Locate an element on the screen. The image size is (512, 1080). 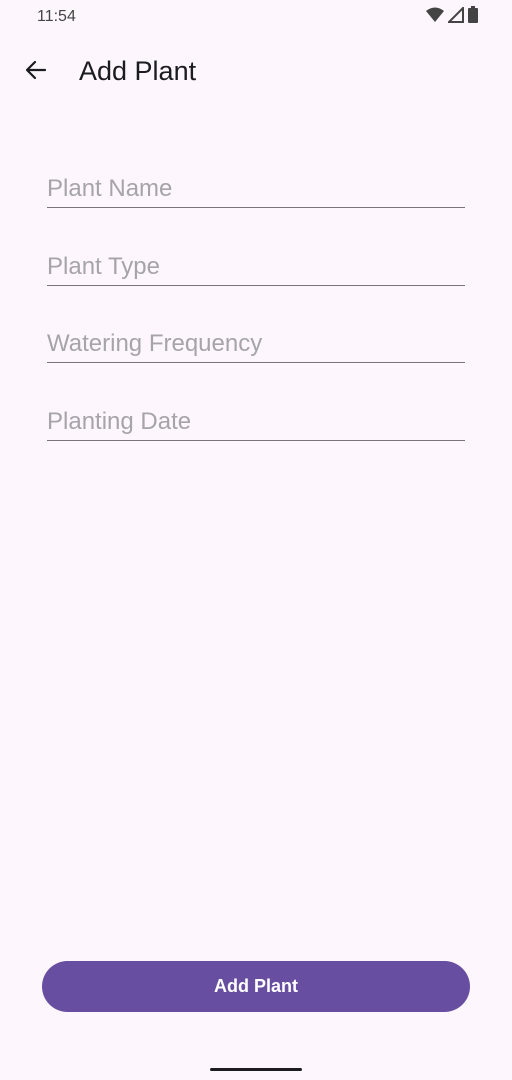
watering-frequency-field is located at coordinates (256, 339).